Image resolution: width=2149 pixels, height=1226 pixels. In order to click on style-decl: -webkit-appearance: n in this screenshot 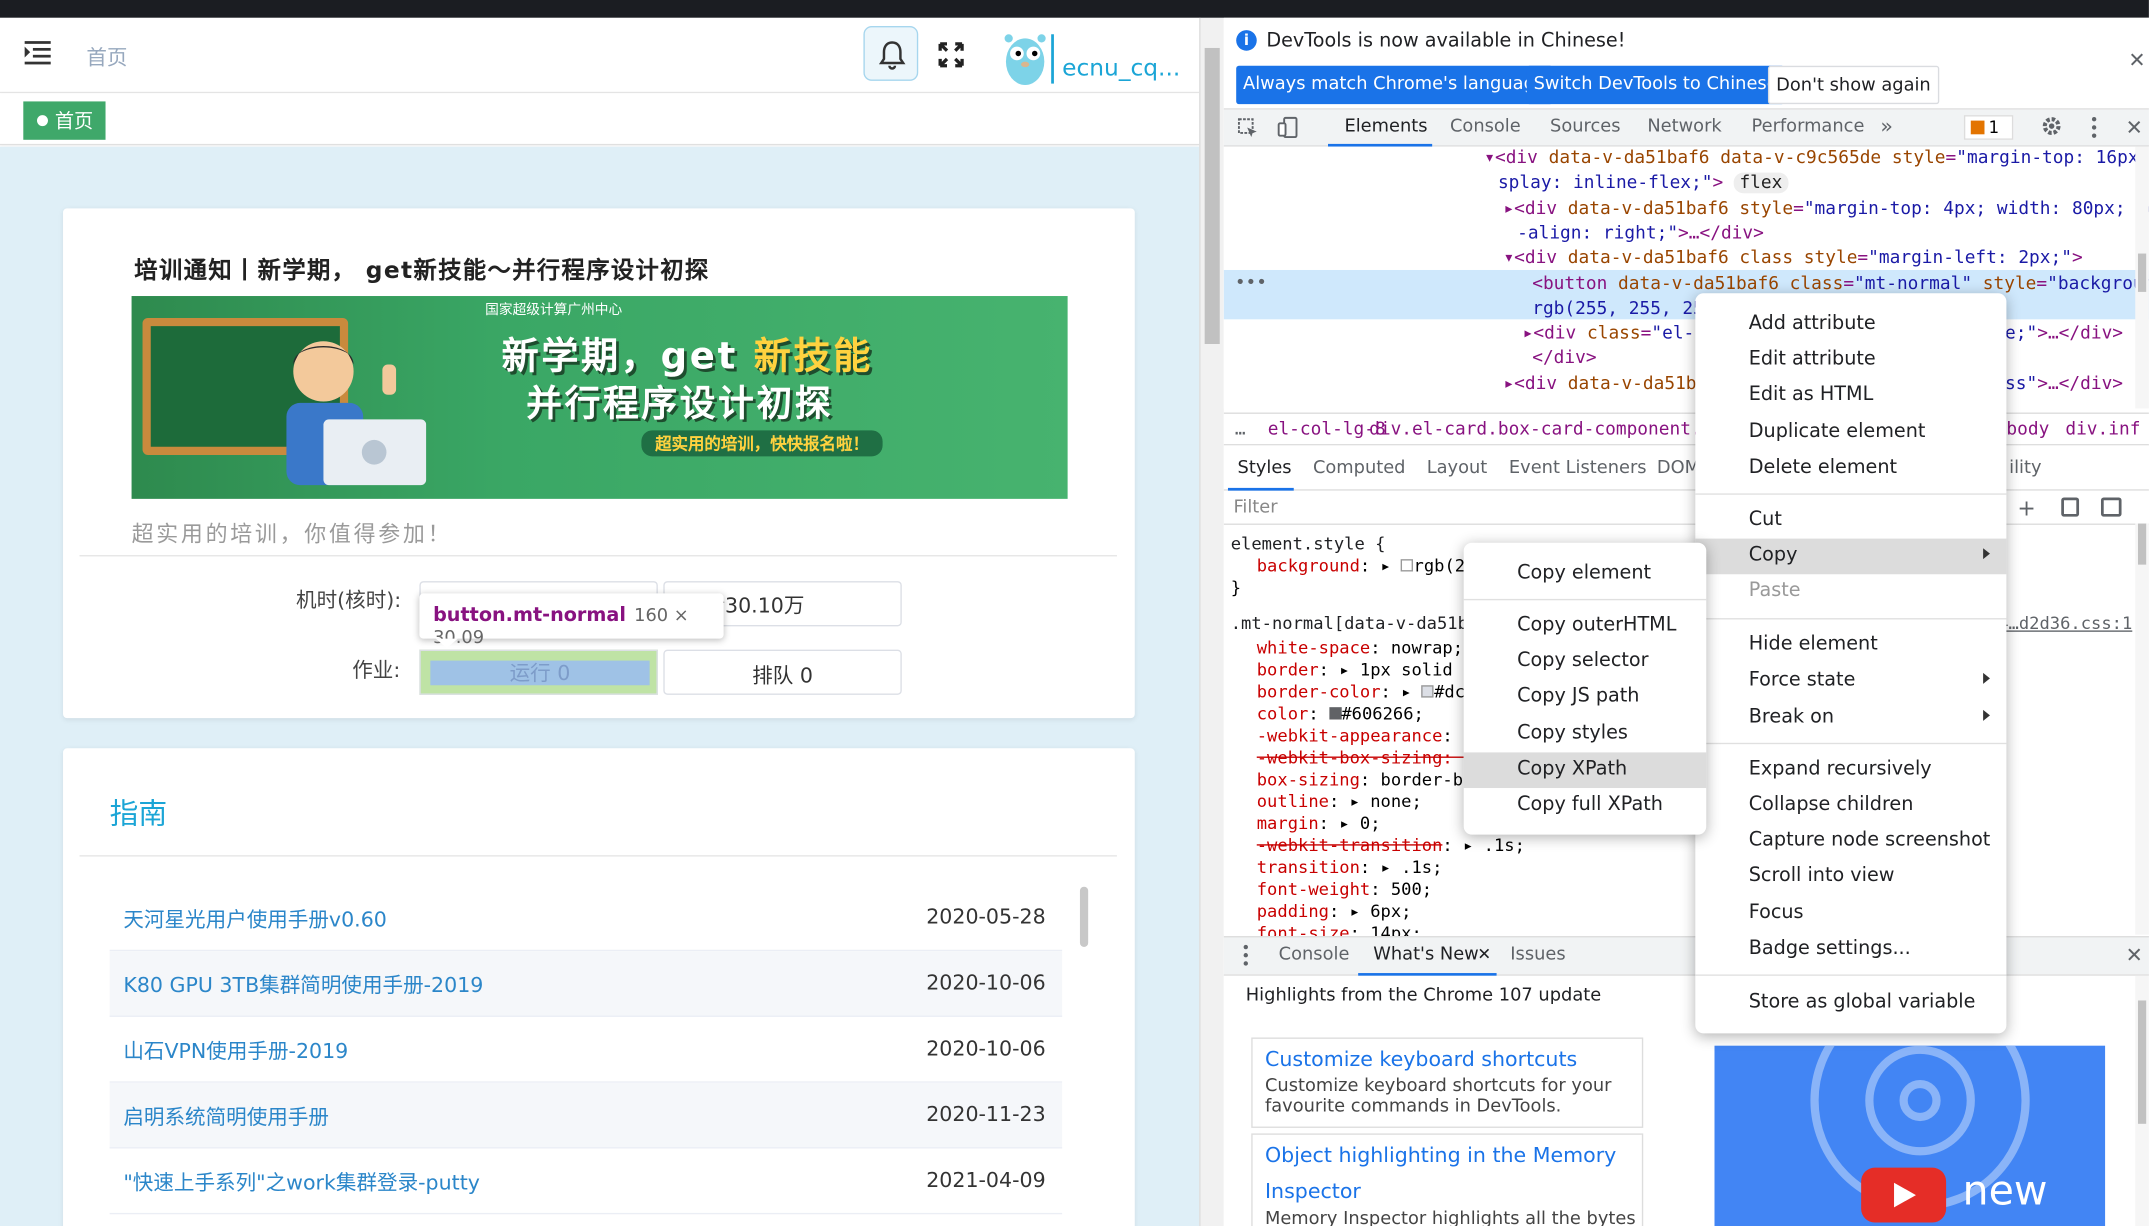, I will do `click(1365, 736)`.